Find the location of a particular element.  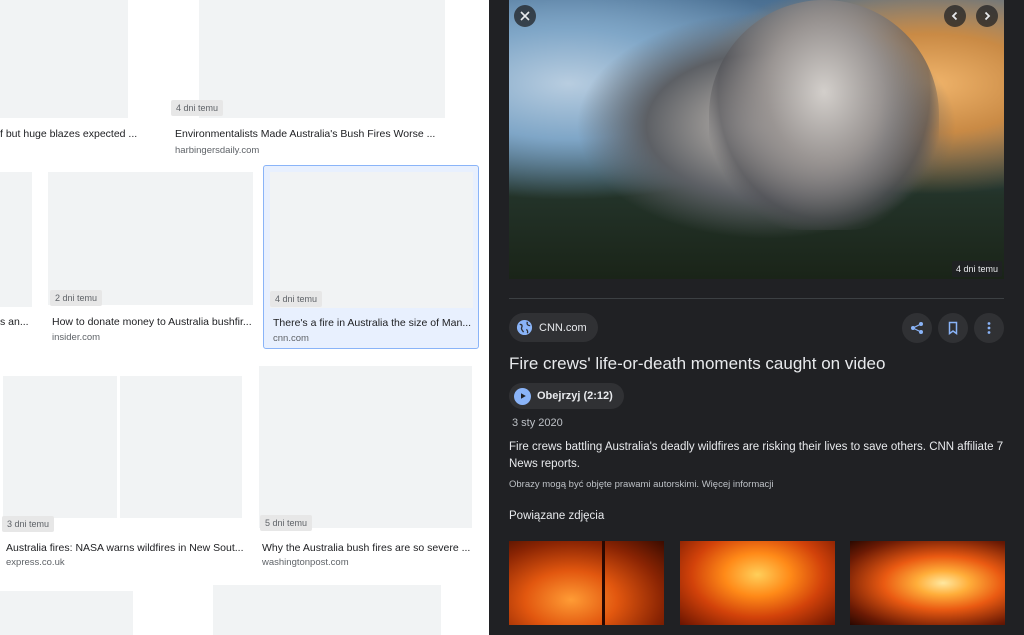

bookmark-icon is located at coordinates (953, 328).